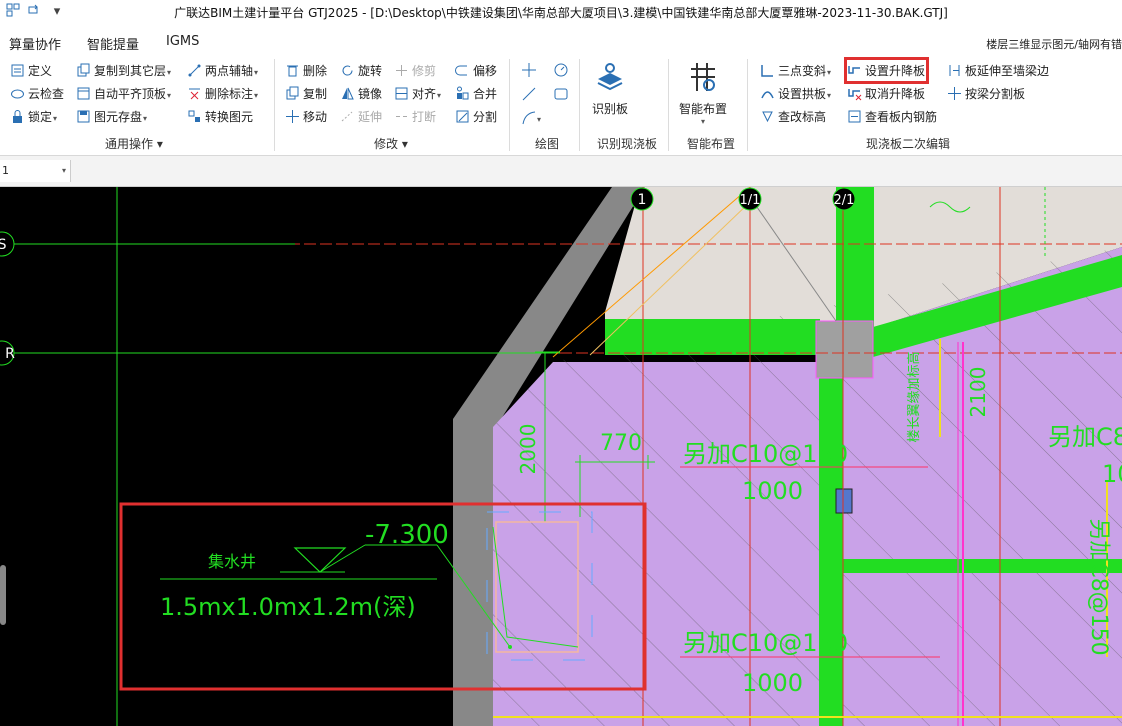  What do you see at coordinates (463, 93) in the screenshot?
I see `merge-icon` at bounding box center [463, 93].